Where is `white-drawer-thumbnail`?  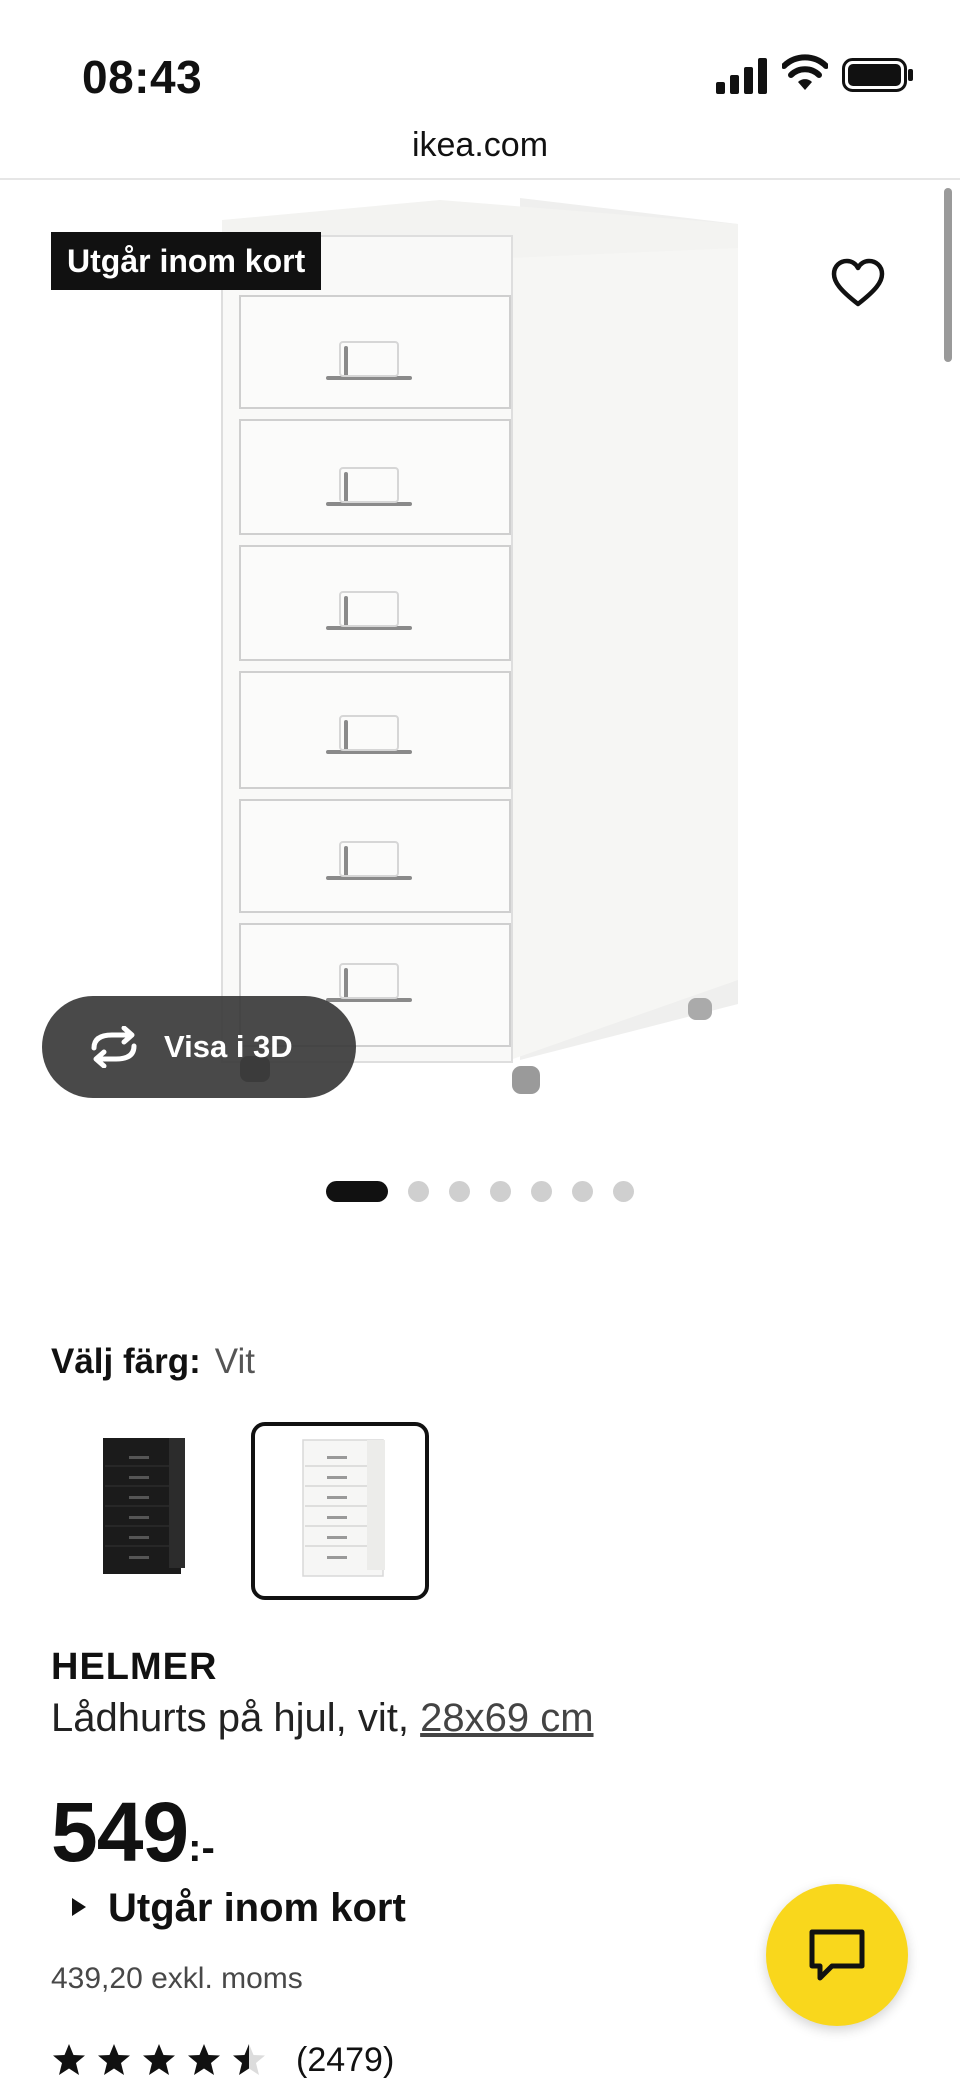 white-drawer-thumbnail is located at coordinates (343, 1508).